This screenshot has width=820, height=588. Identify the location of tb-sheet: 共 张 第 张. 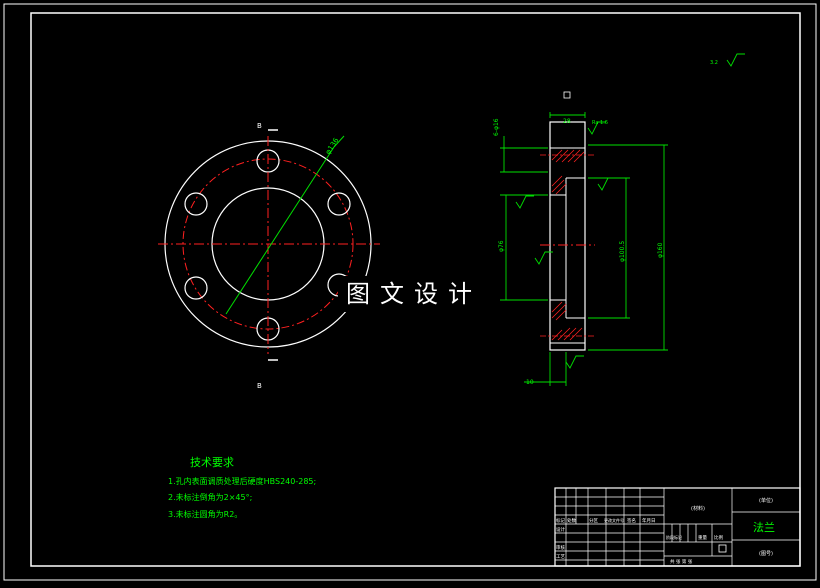
(681, 561).